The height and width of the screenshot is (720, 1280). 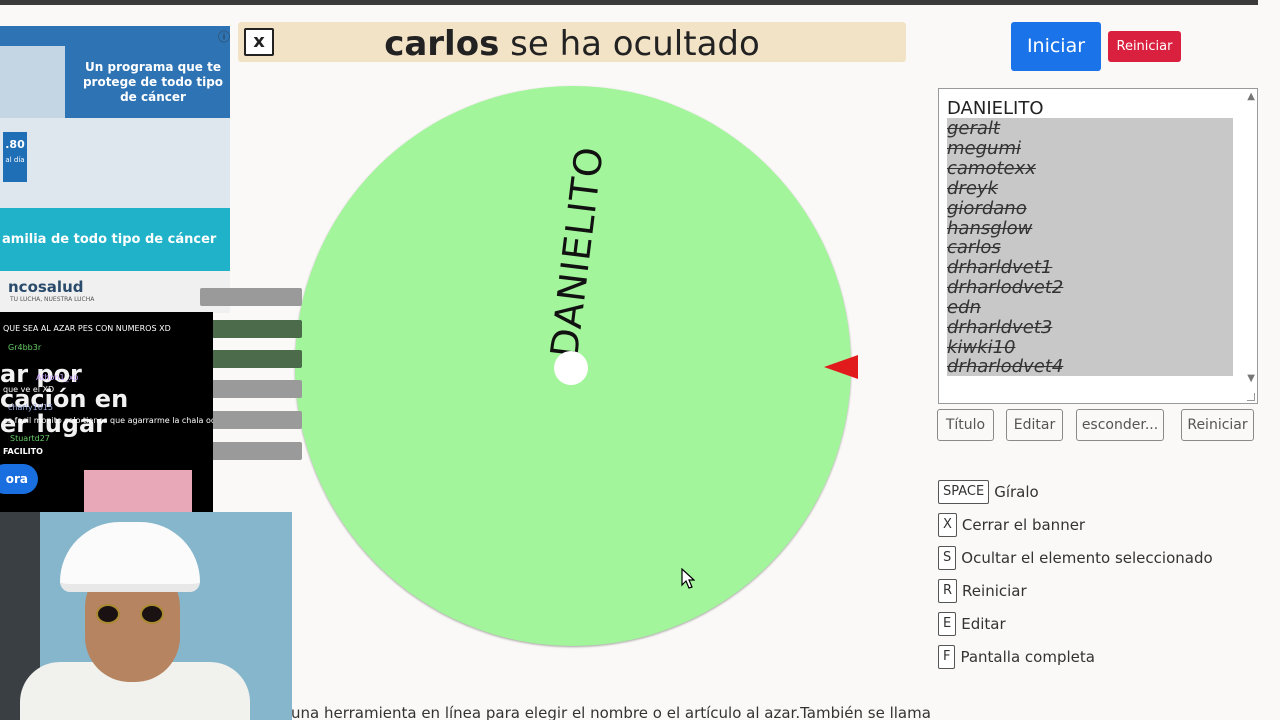 I want to click on name-entry-hidden: hansglow, so click(x=990, y=228).